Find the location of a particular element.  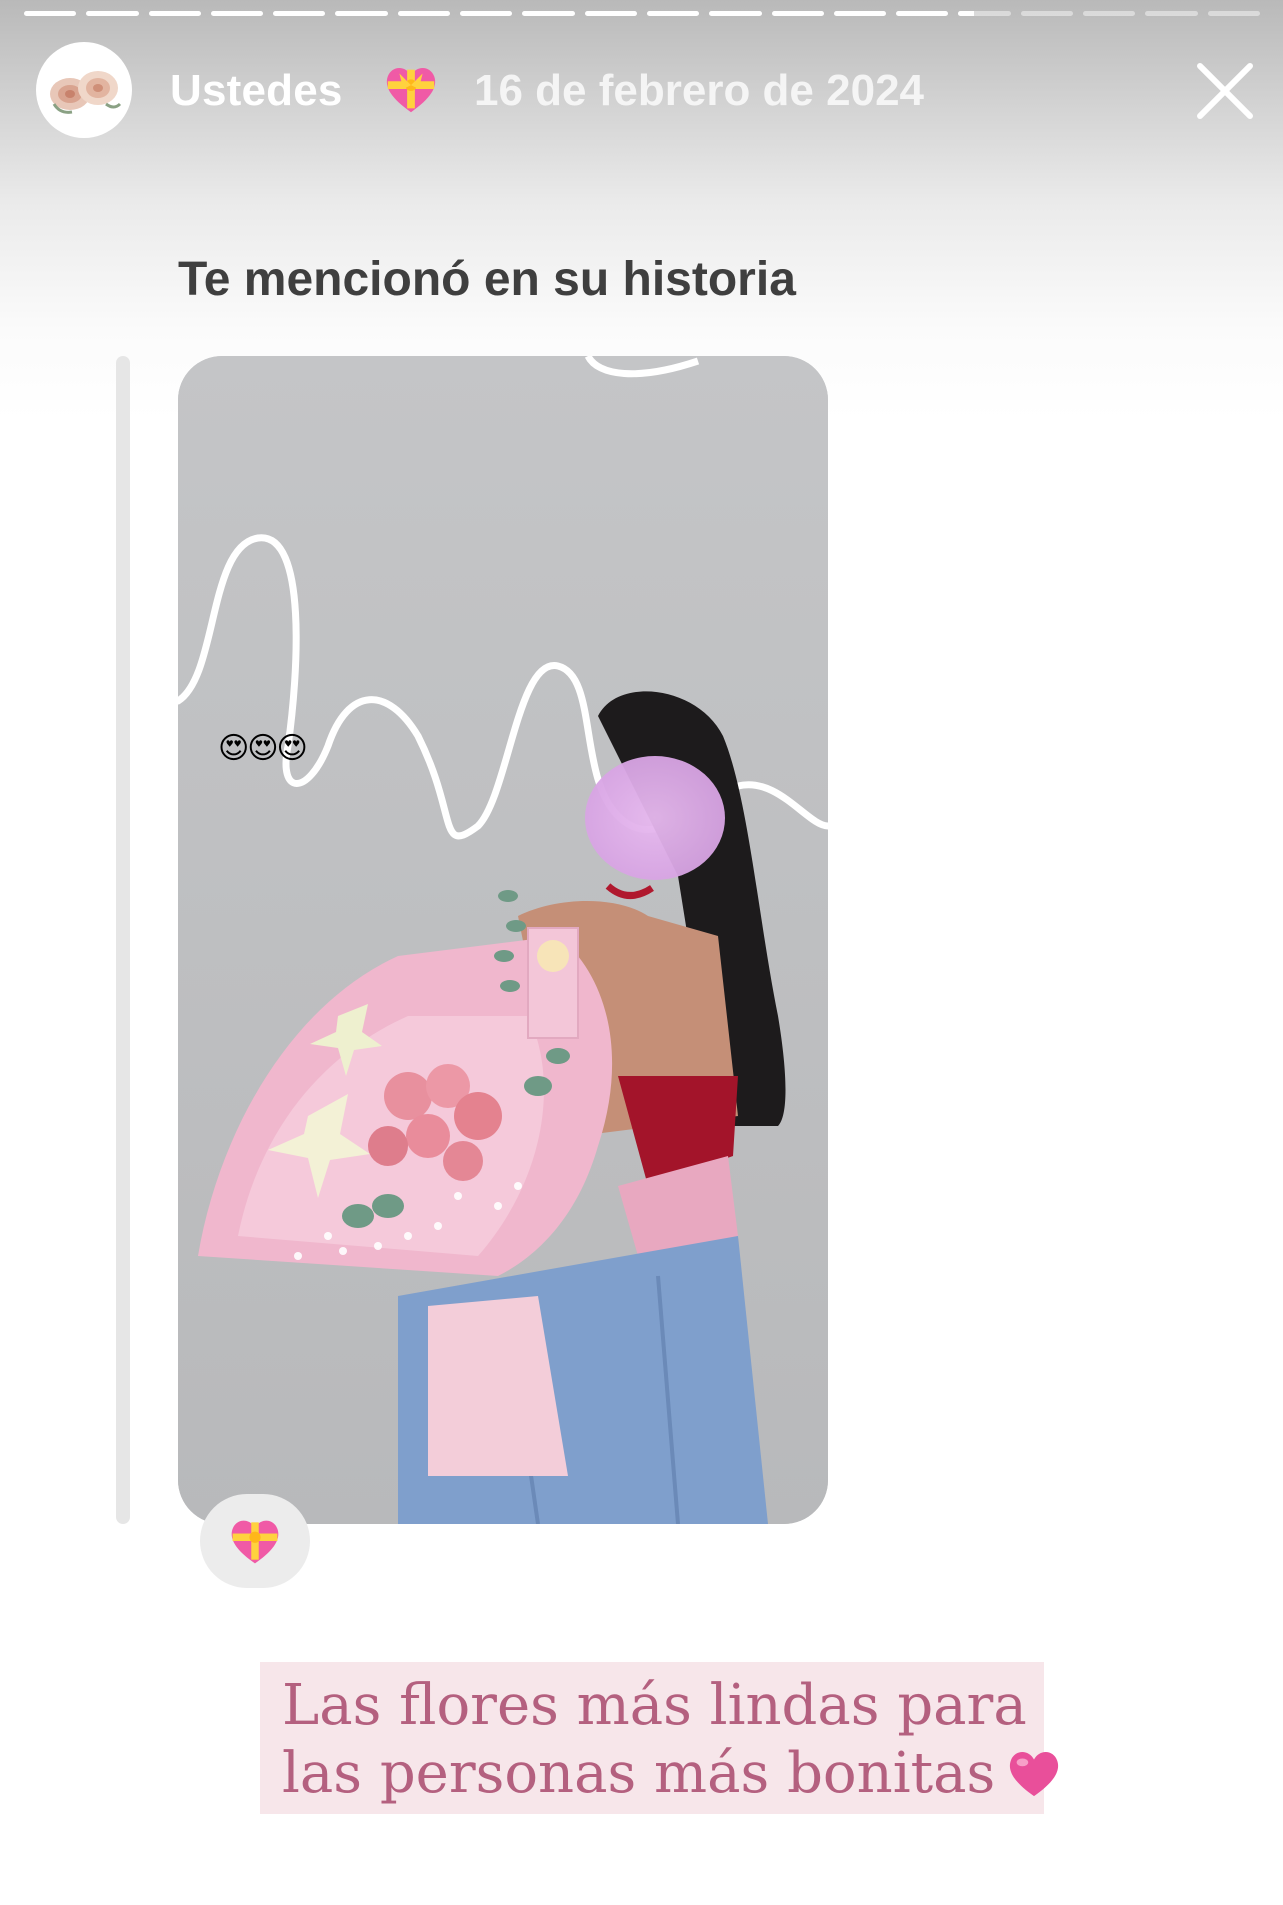

quote-bar is located at coordinates (123, 940).